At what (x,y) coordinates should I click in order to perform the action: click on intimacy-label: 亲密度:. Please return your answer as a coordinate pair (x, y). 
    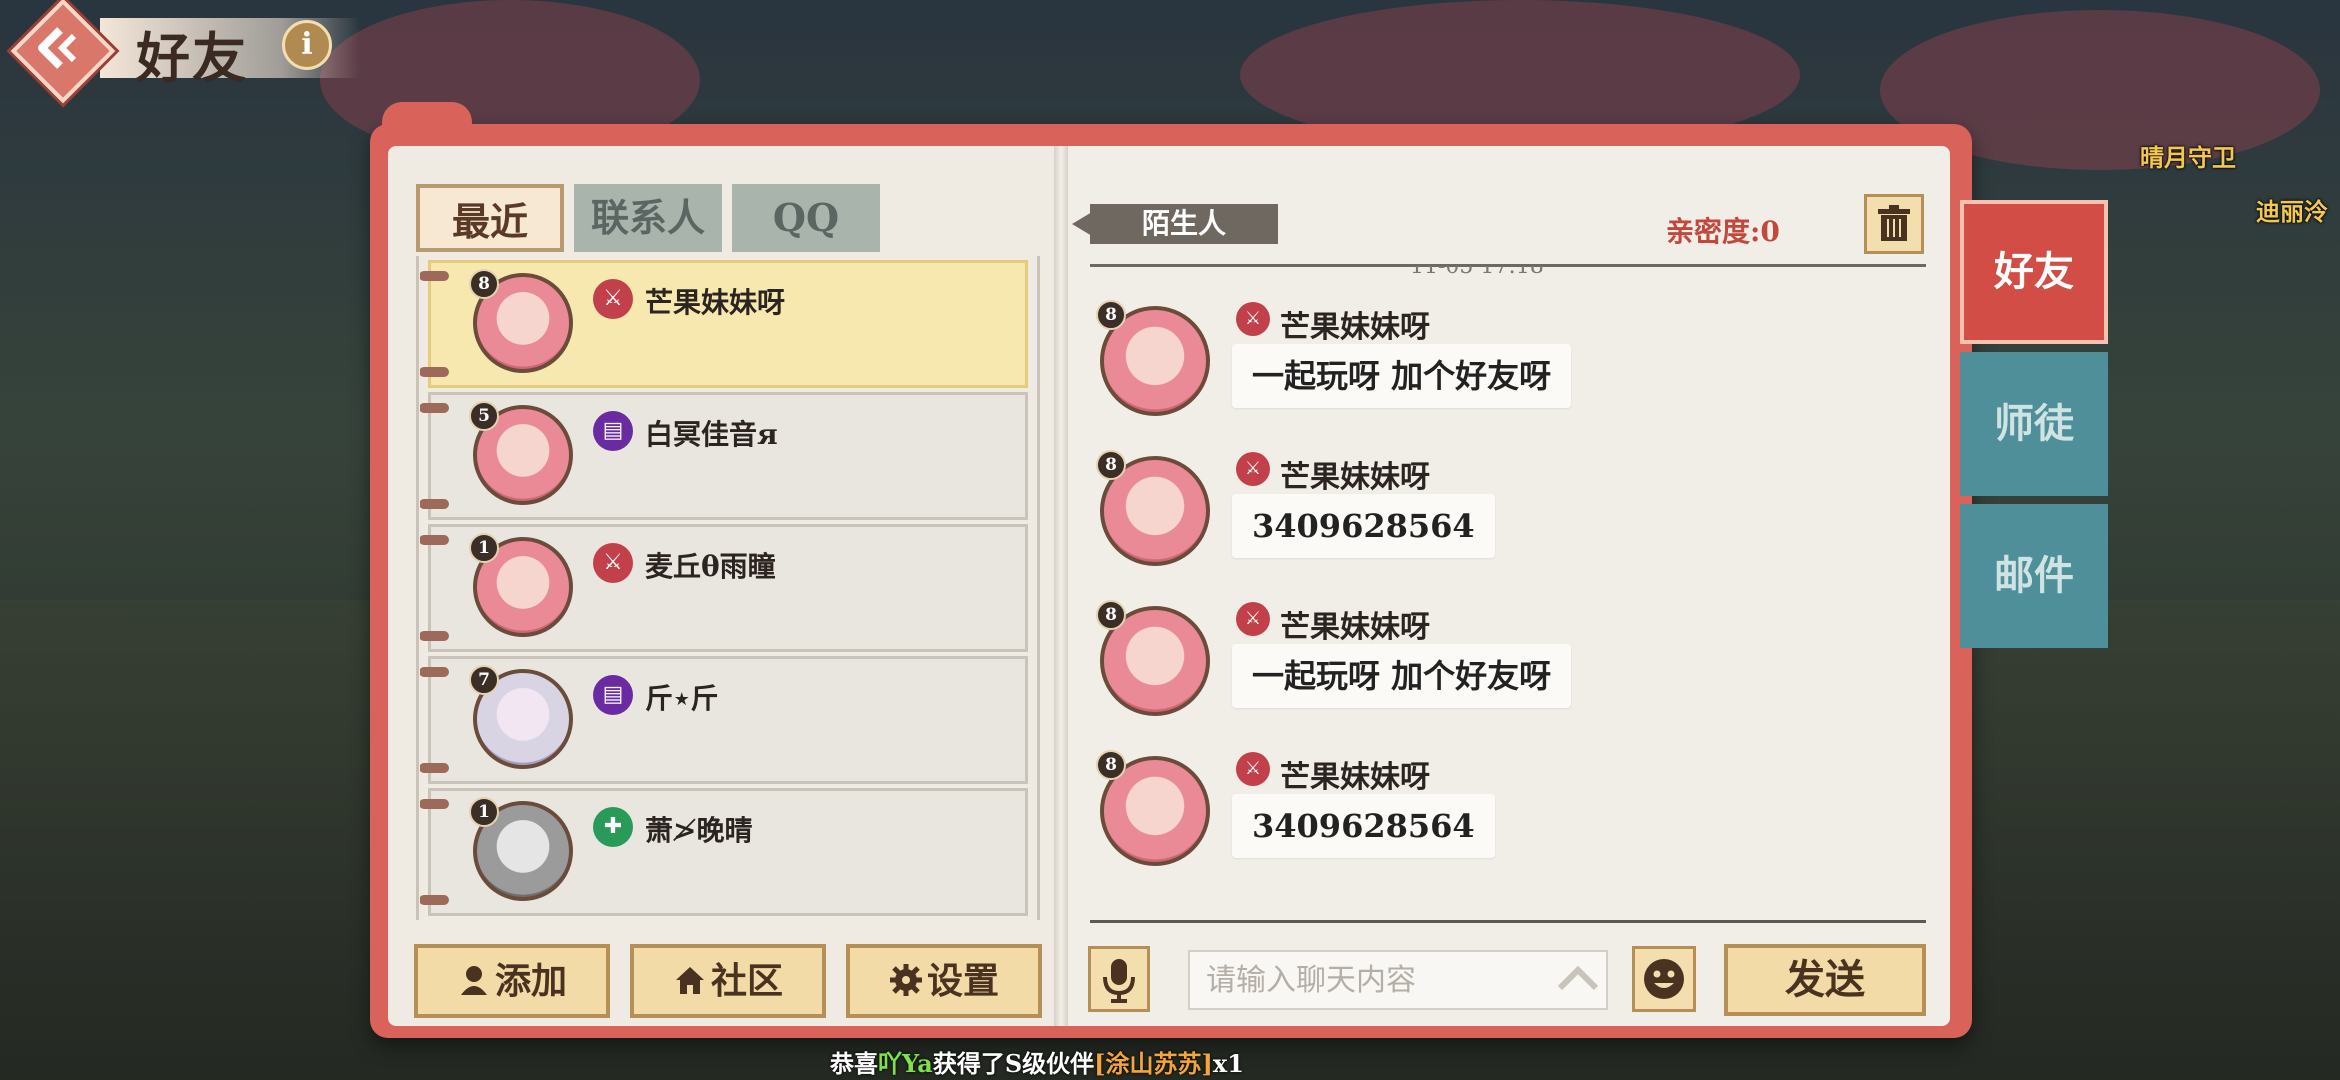
    Looking at the image, I should click on (1713, 231).